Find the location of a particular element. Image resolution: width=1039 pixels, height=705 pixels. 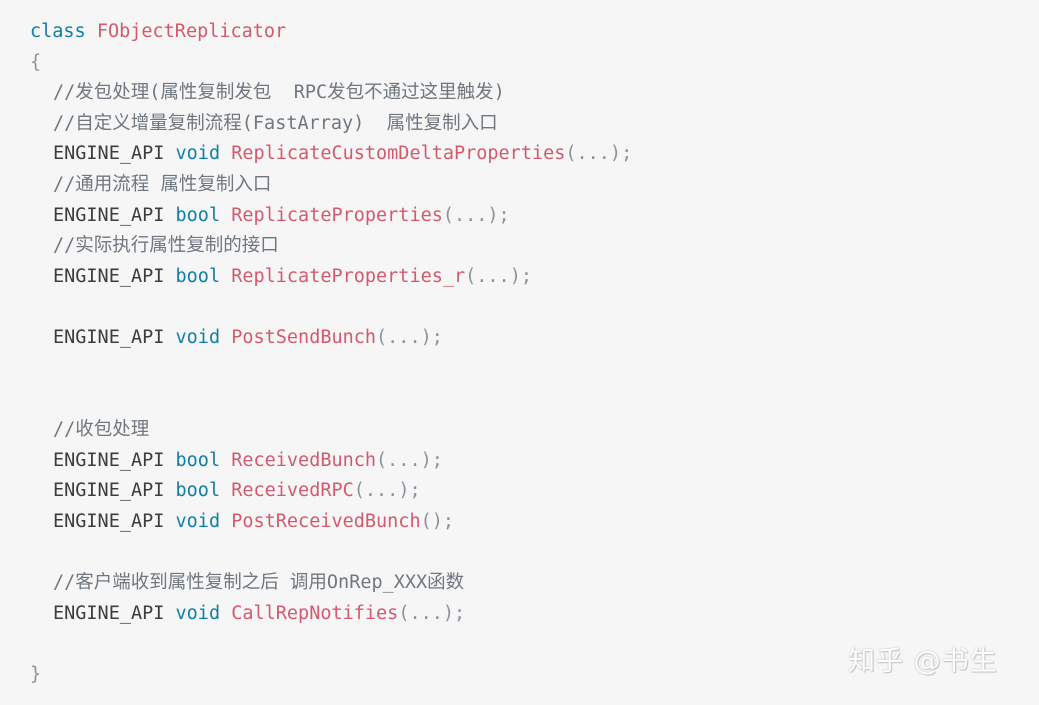

comment-actual-interface: //实际执行属性复制的接口 is located at coordinates (166, 245).